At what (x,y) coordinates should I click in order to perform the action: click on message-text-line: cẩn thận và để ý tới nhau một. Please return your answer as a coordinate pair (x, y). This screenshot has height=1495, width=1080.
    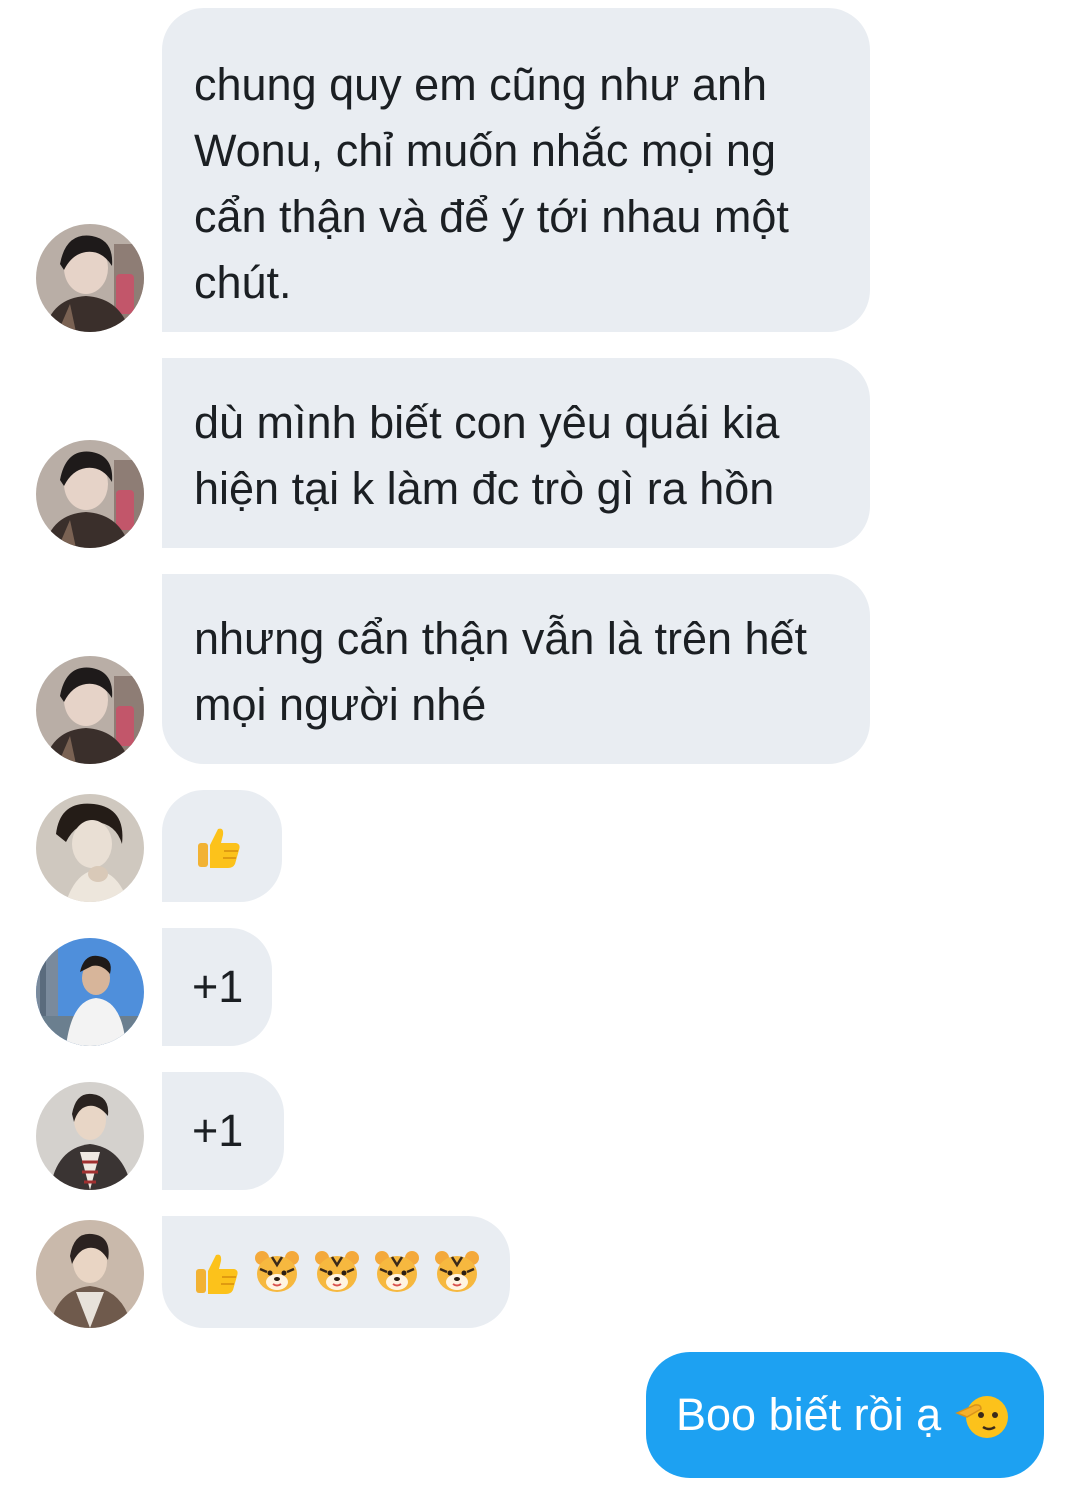
    Looking at the image, I should click on (491, 216).